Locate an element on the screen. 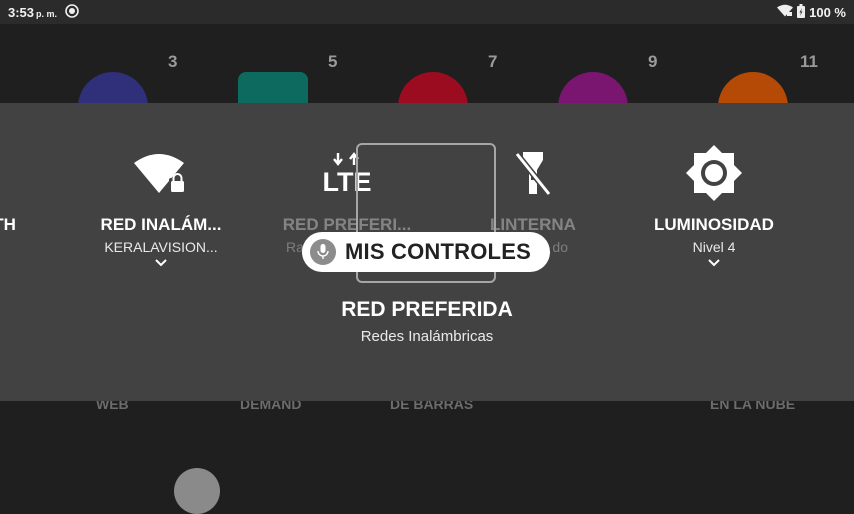  app-icon is located at coordinates (197, 491).